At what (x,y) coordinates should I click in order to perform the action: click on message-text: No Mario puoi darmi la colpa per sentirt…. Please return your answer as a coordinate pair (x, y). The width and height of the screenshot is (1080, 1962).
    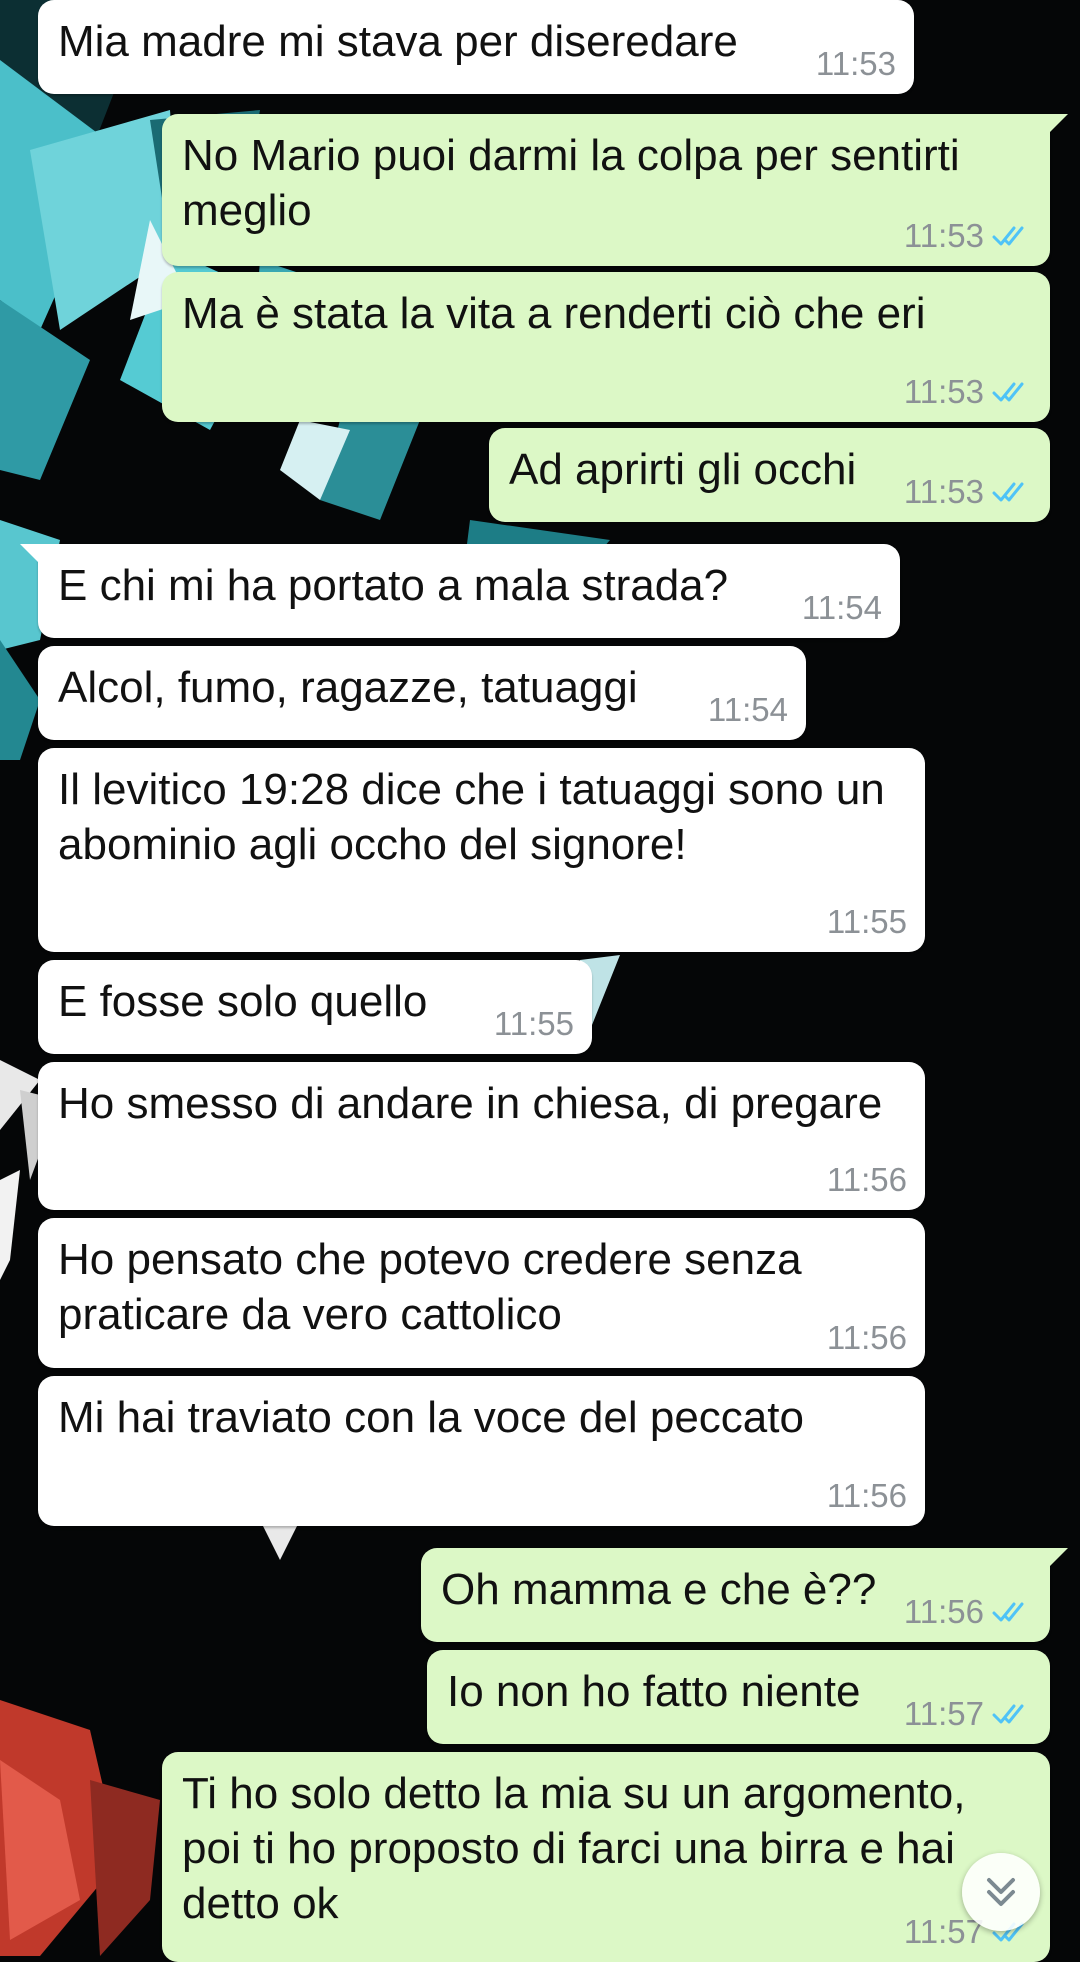
    Looking at the image, I should click on (577, 183).